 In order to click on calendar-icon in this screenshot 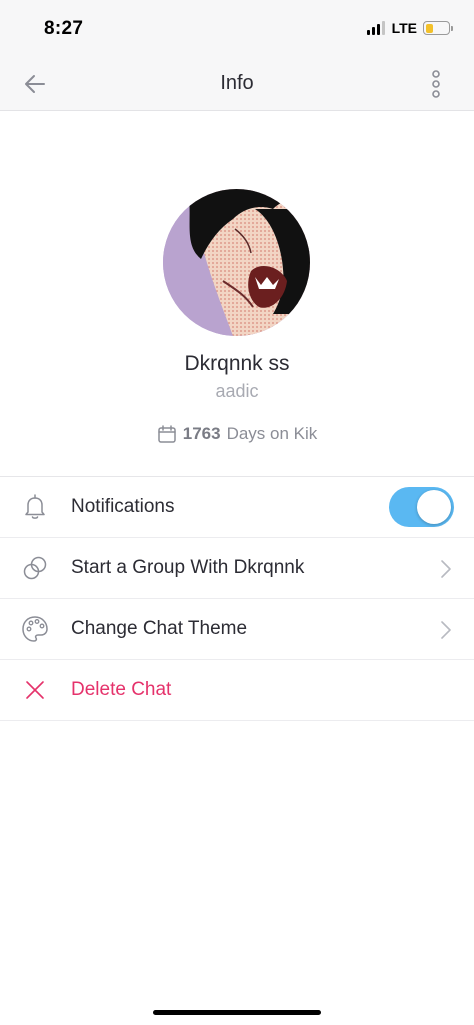, I will do `click(166, 434)`.